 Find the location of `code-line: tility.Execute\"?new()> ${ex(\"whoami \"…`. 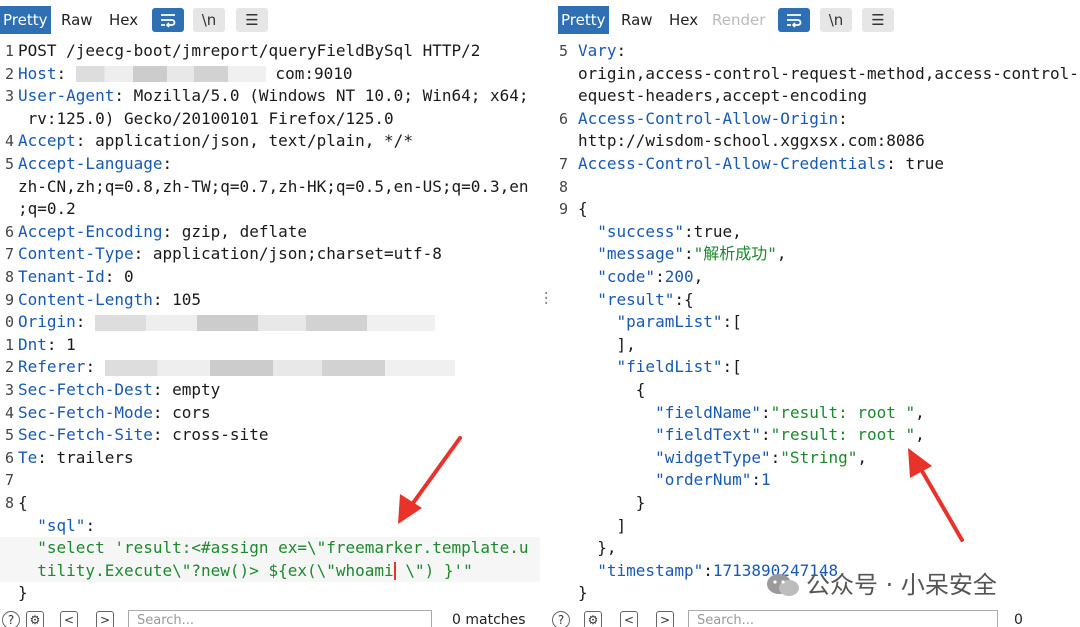

code-line: tility.Execute\"?new()> ${ex(\"whoami \"… is located at coordinates (270, 571).